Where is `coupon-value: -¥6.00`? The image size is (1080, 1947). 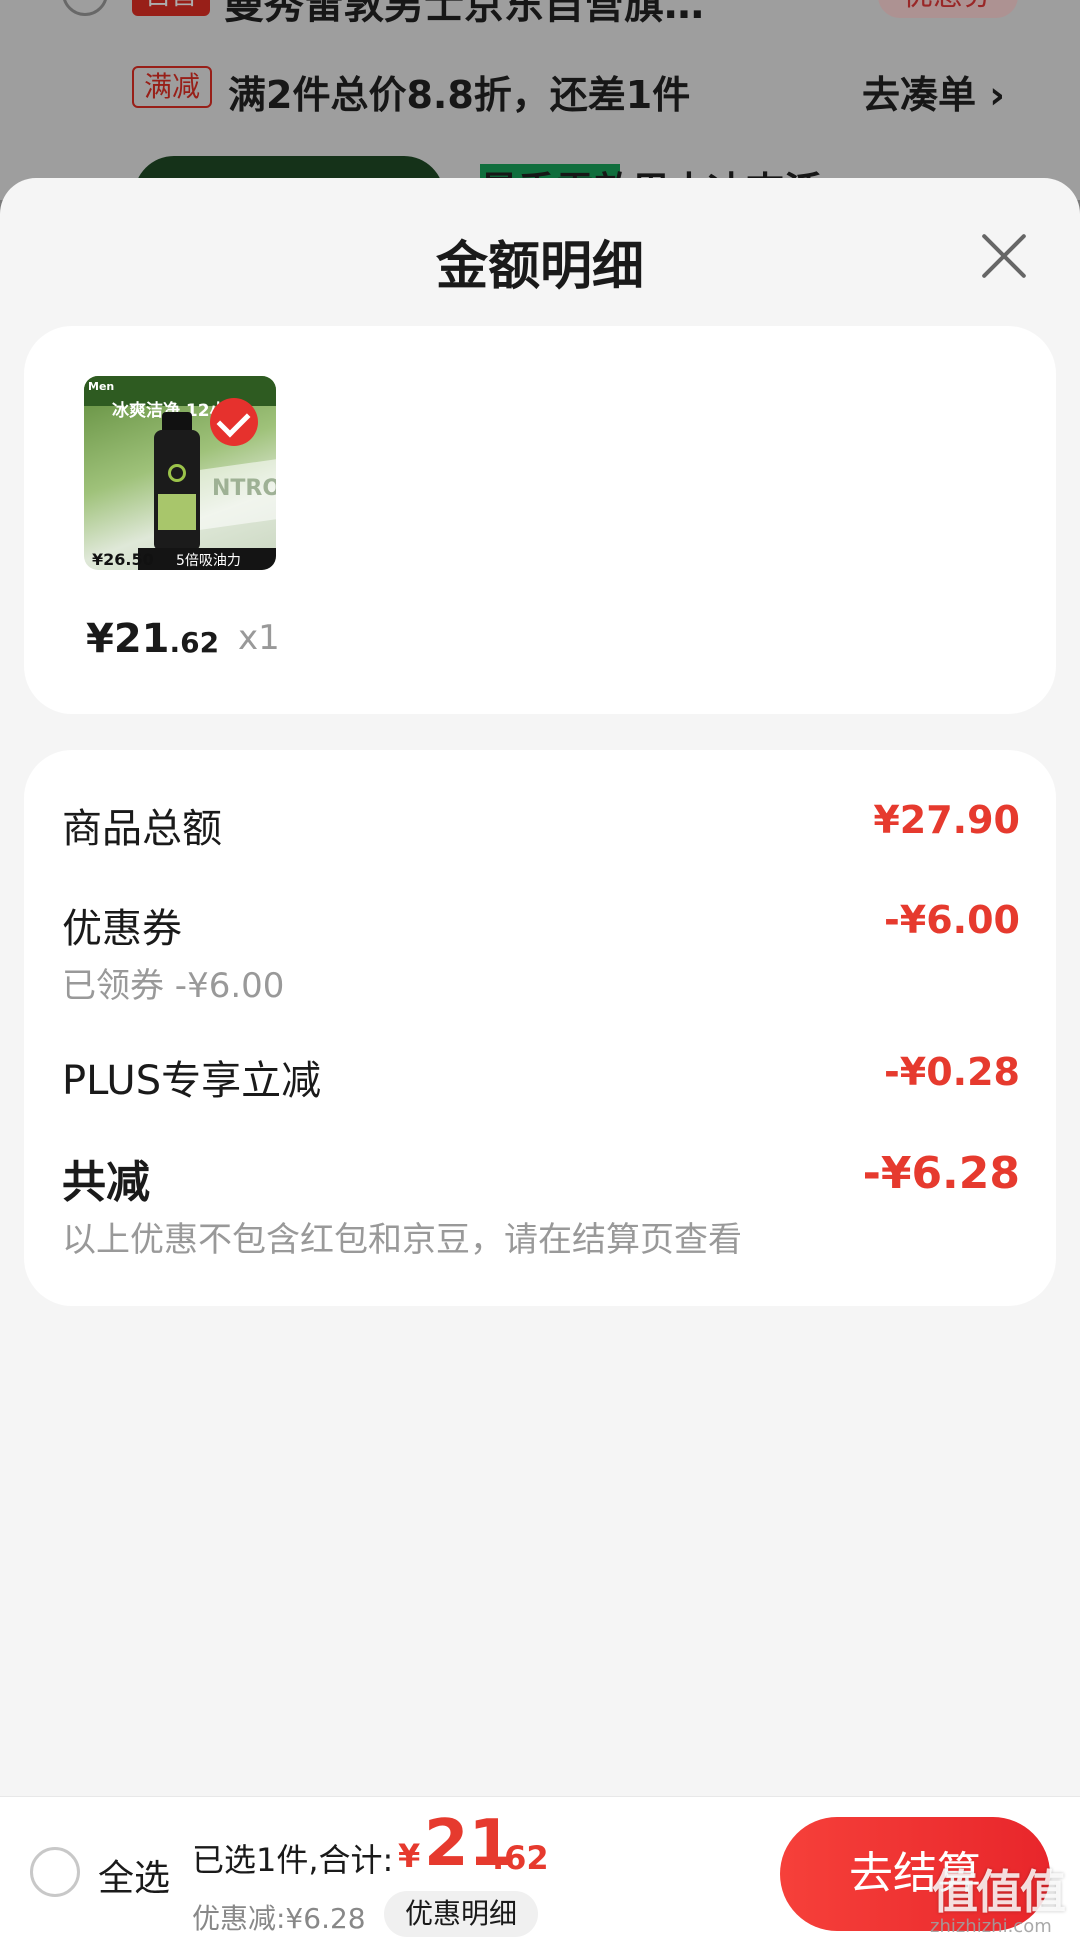
coupon-value: -¥6.00 is located at coordinates (952, 920).